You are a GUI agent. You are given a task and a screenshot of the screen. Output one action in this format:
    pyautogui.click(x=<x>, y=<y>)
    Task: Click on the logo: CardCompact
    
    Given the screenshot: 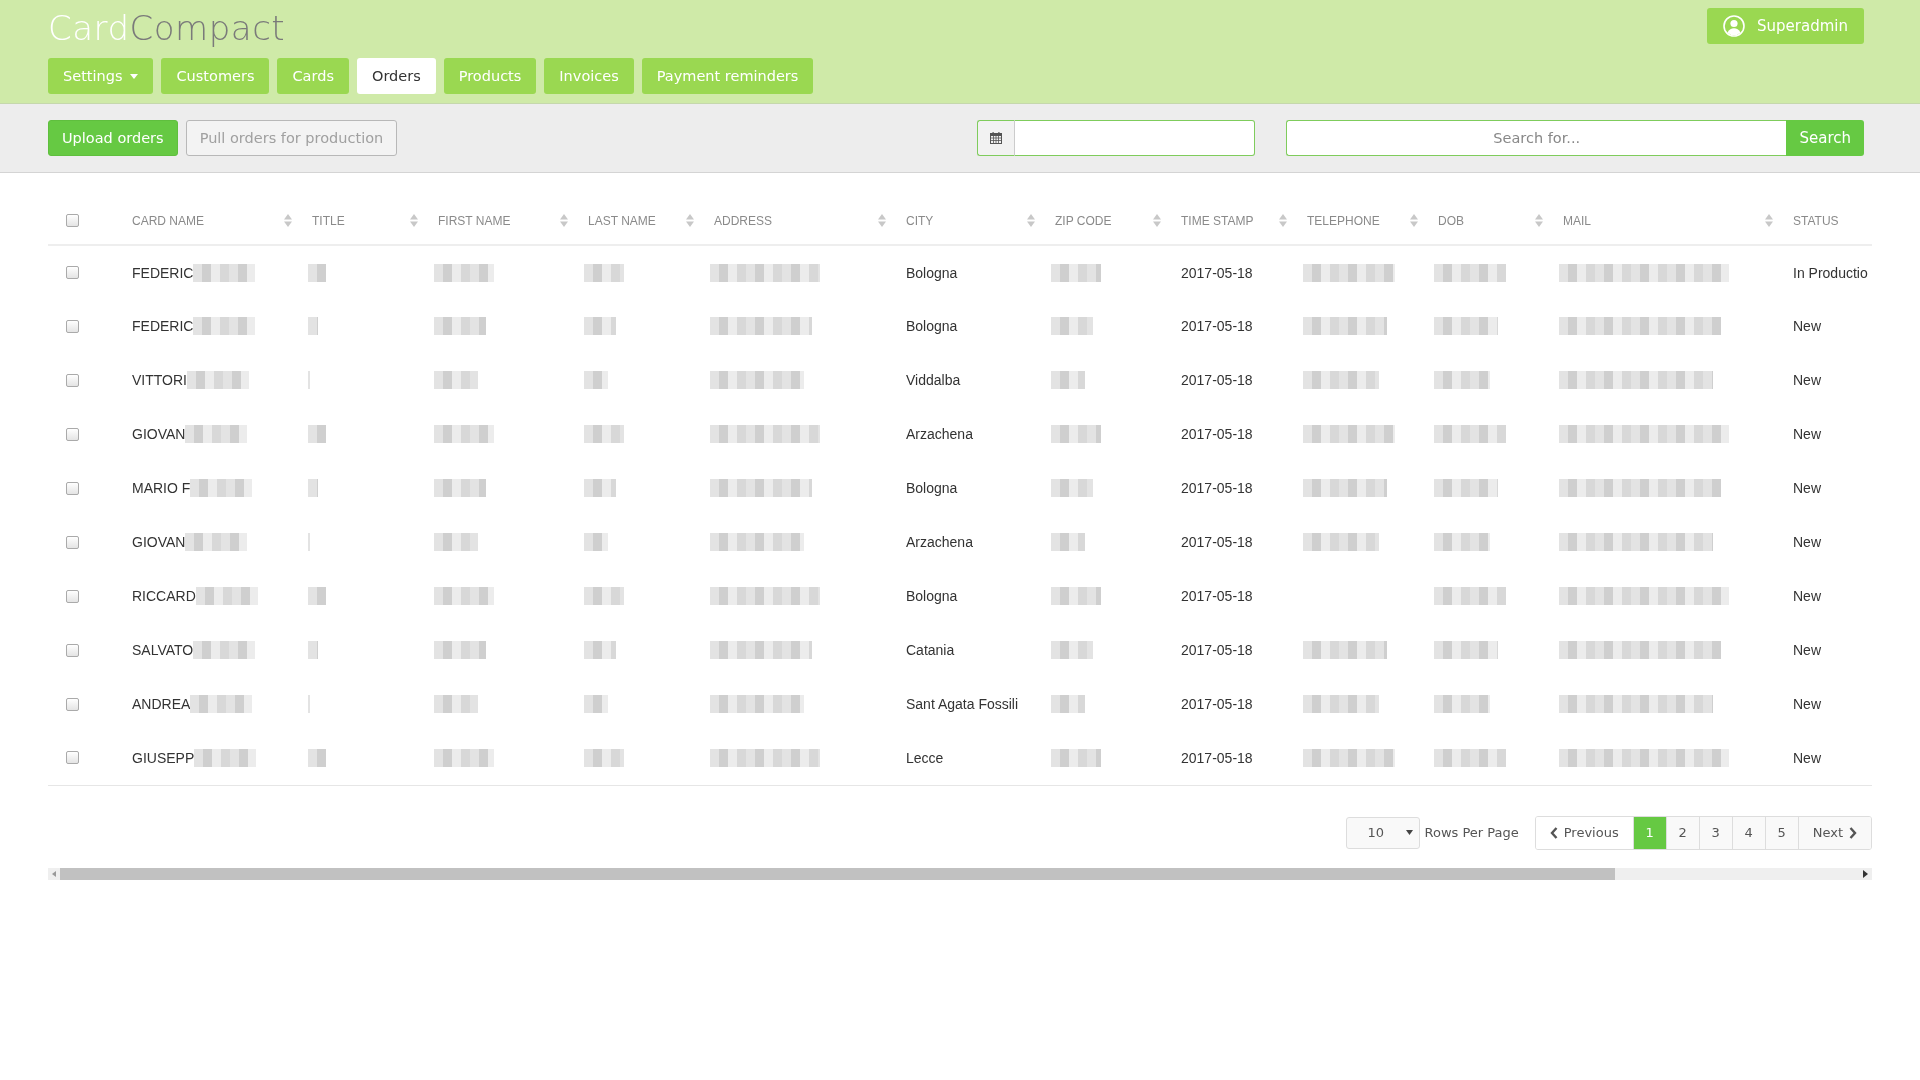 What is the action you would take?
    pyautogui.click(x=167, y=27)
    